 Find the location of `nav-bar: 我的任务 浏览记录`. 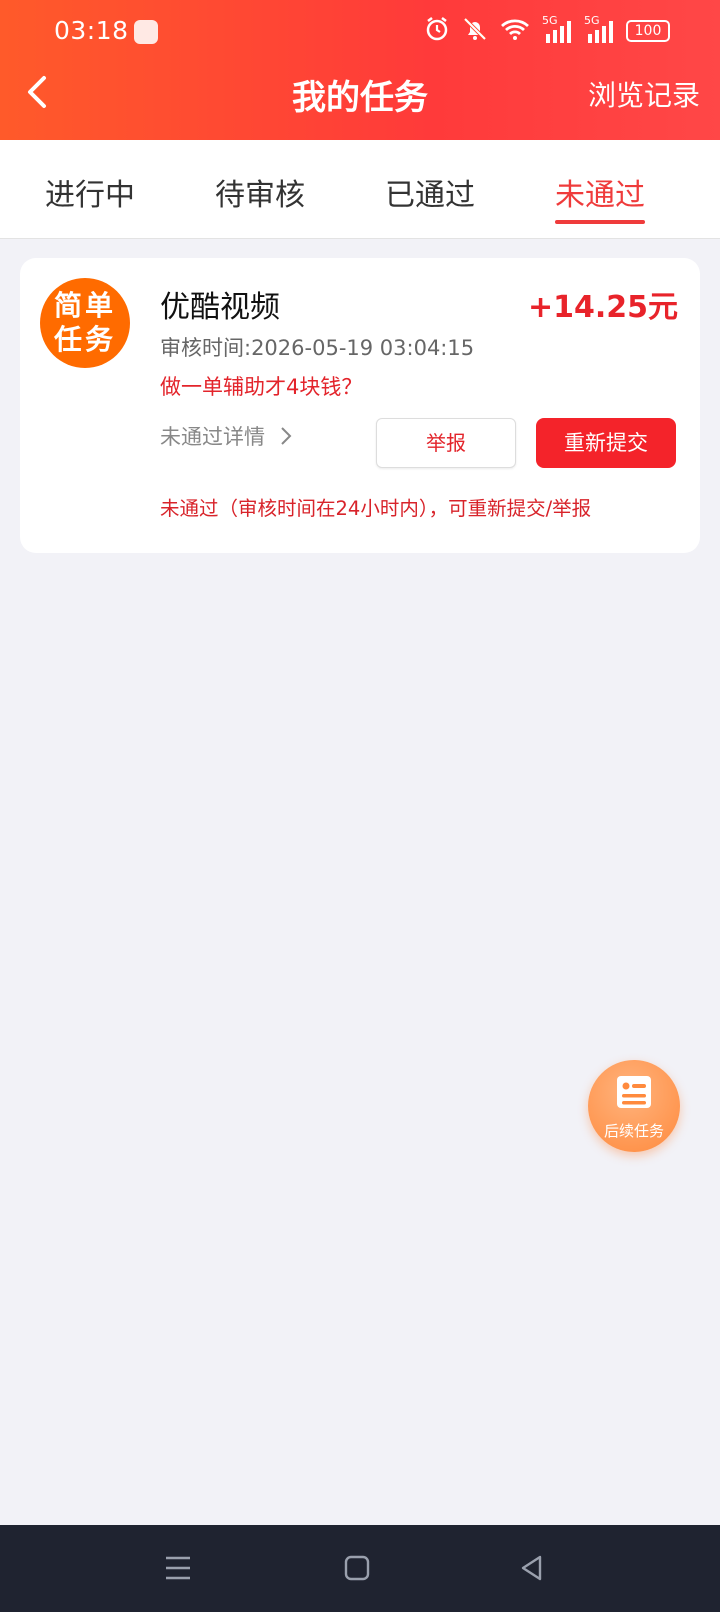

nav-bar: 我的任务 浏览记录 is located at coordinates (360, 102).